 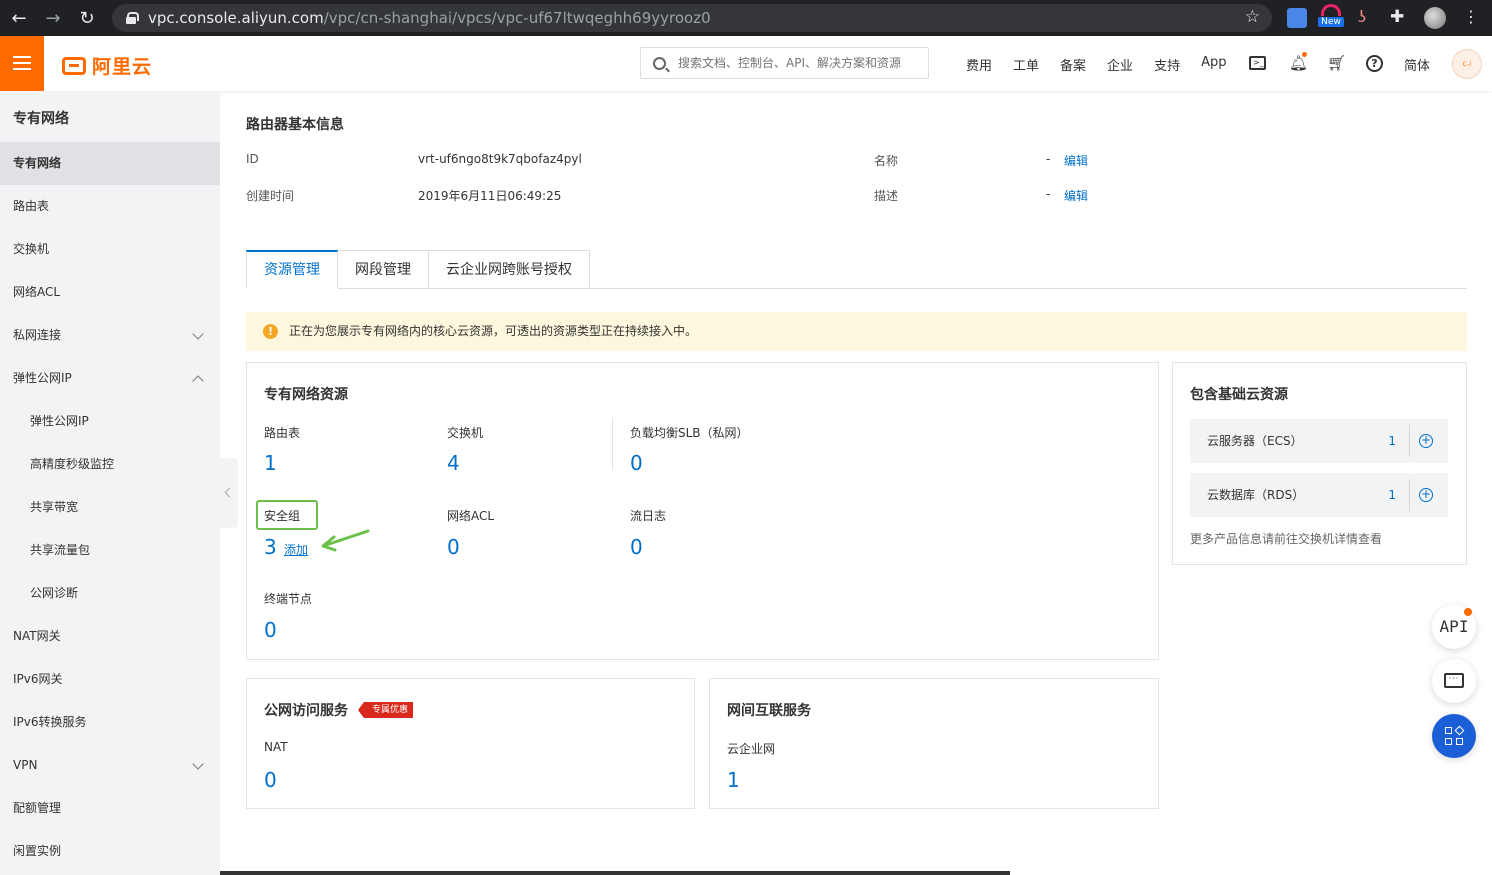 What do you see at coordinates (1471, 19) in the screenshot?
I see `browser-menu-icon: ⋮` at bounding box center [1471, 19].